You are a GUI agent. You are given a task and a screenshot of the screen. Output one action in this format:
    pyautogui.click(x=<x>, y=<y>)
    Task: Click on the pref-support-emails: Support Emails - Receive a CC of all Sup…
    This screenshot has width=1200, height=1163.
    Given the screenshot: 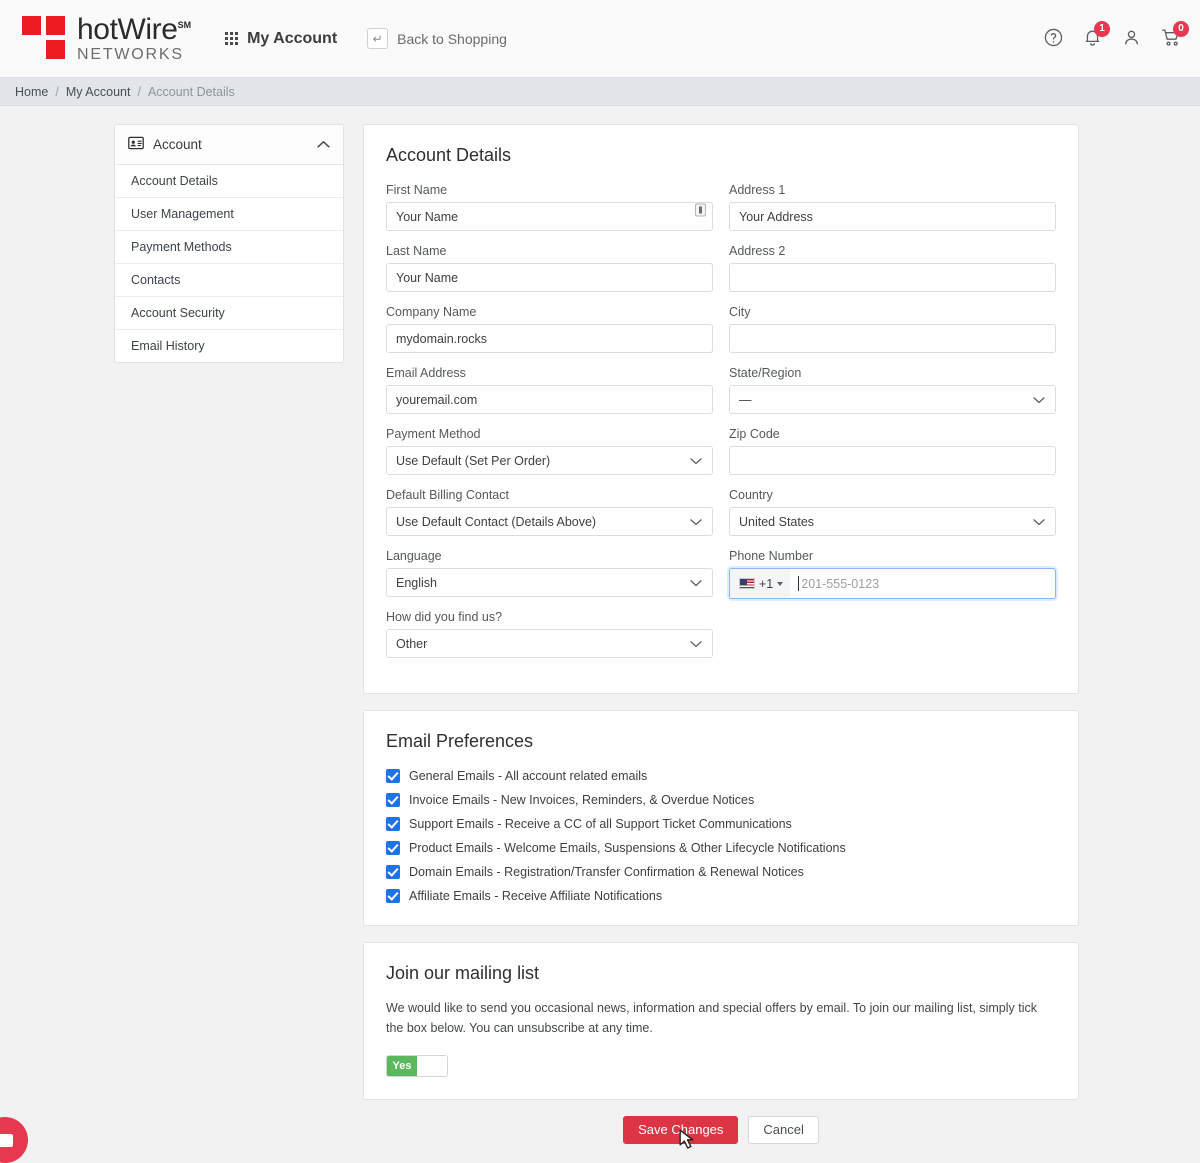 What is the action you would take?
    pyautogui.click(x=721, y=824)
    